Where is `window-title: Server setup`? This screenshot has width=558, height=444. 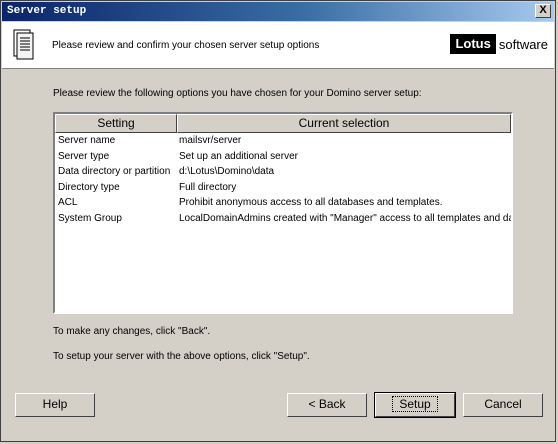
window-title: Server setup is located at coordinates (47, 11).